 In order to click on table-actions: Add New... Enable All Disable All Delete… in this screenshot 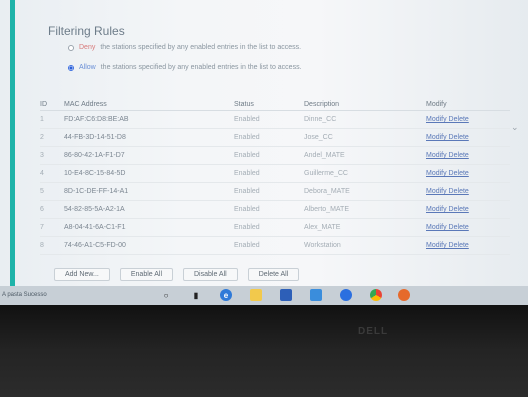, I will do `click(177, 274)`.